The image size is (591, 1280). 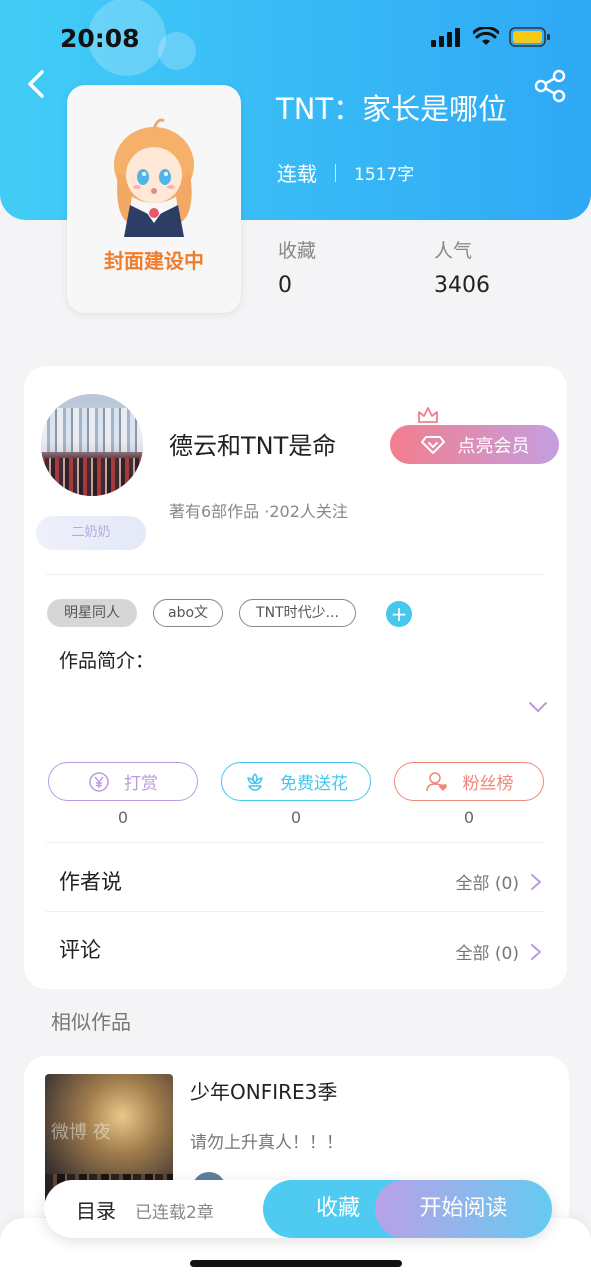 I want to click on meta-divider, so click(x=335, y=172).